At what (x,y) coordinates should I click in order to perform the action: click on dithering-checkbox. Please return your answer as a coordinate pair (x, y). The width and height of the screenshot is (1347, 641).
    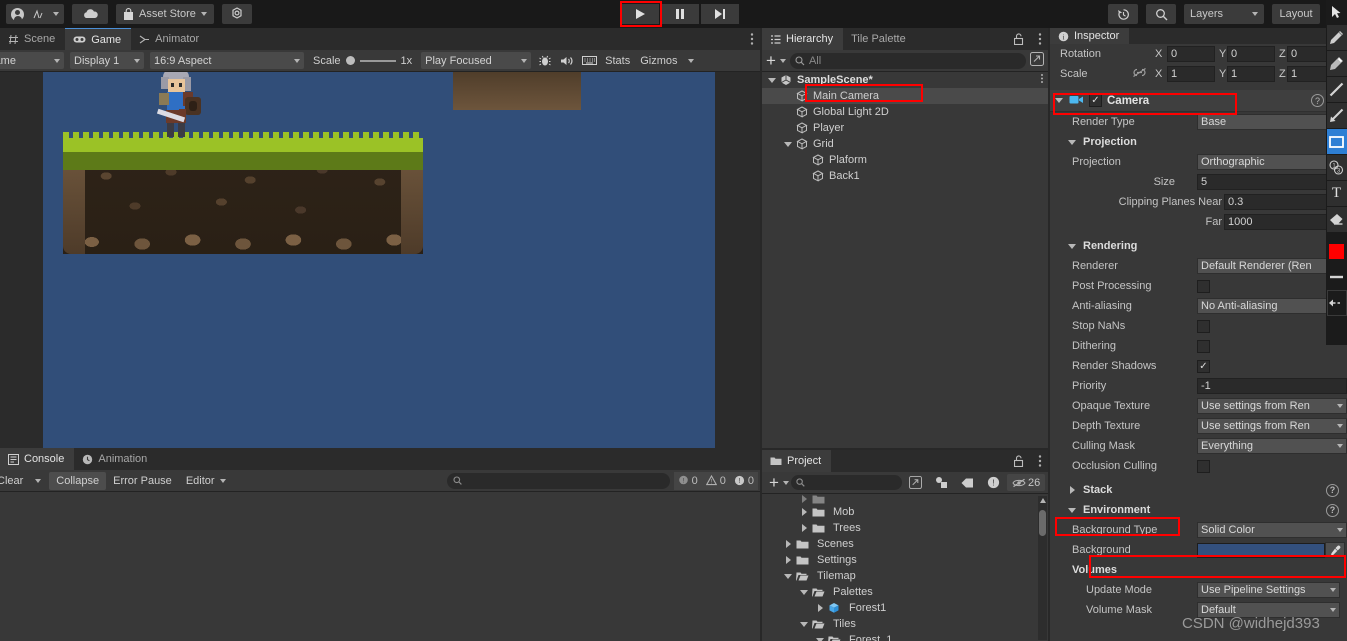
    Looking at the image, I should click on (1203, 346).